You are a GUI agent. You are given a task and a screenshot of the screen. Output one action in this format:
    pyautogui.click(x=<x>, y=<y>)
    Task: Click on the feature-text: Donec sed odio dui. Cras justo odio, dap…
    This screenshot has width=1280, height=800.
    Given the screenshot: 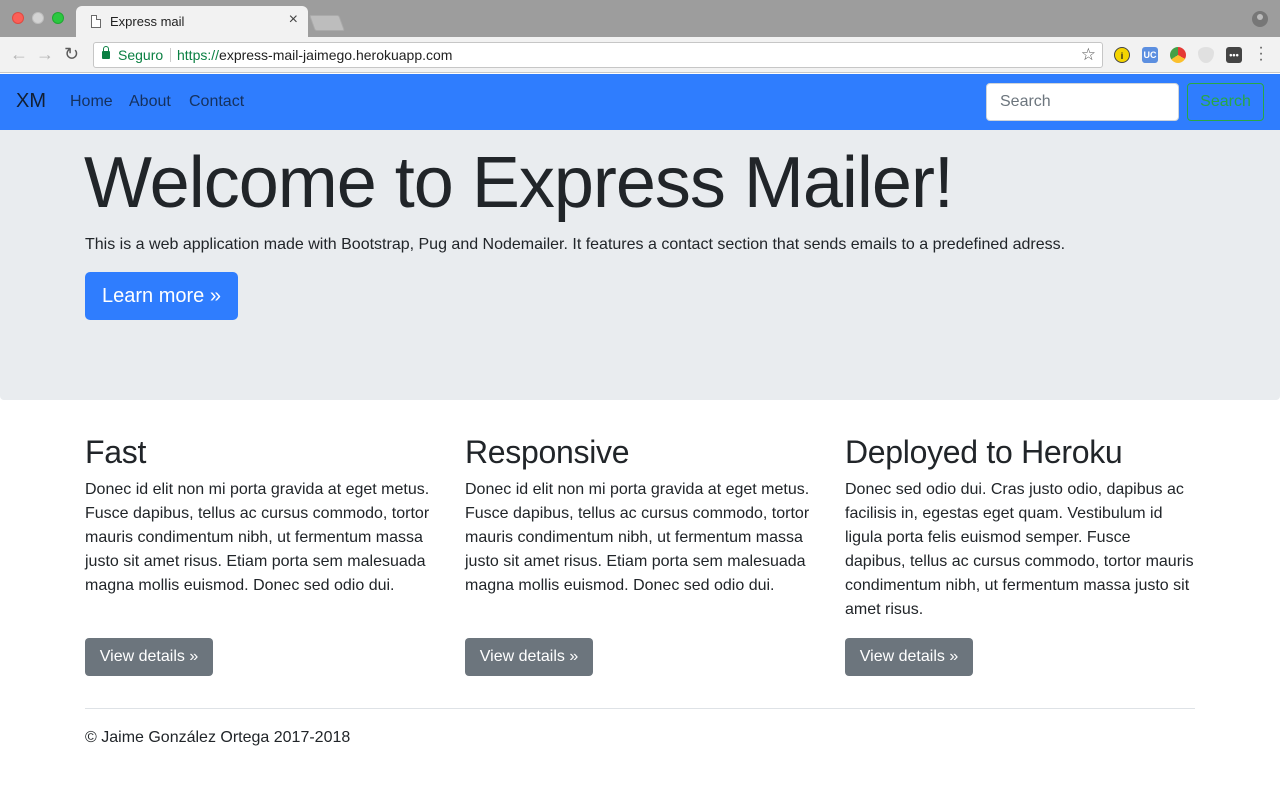 What is the action you would take?
    pyautogui.click(x=1019, y=549)
    